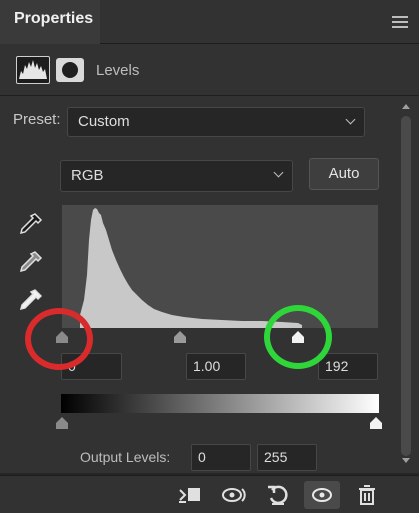 The image size is (419, 513). What do you see at coordinates (209, 494) in the screenshot?
I see `footer-toolbar` at bounding box center [209, 494].